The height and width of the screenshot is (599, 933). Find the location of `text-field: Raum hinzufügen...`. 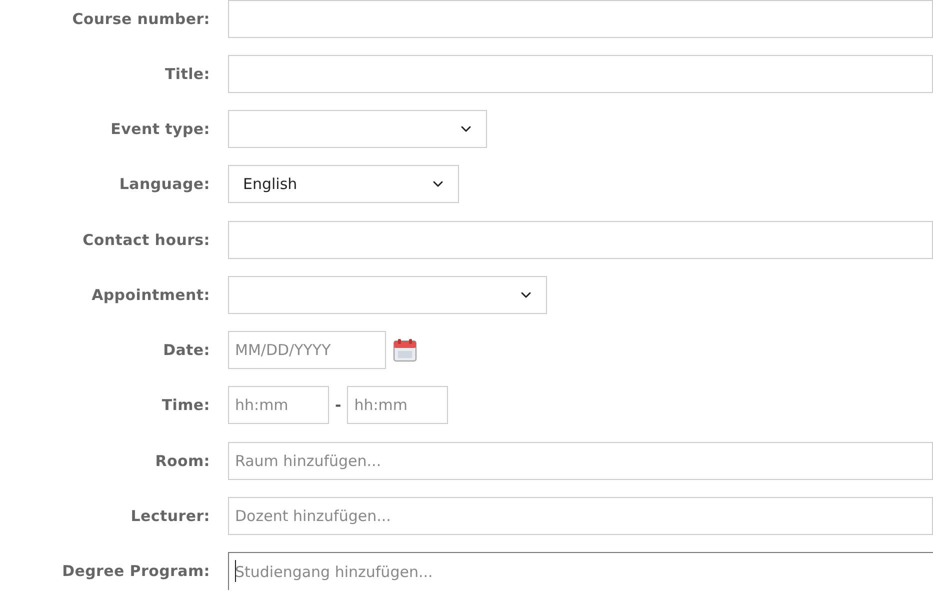

text-field: Raum hinzufügen... is located at coordinates (580, 461).